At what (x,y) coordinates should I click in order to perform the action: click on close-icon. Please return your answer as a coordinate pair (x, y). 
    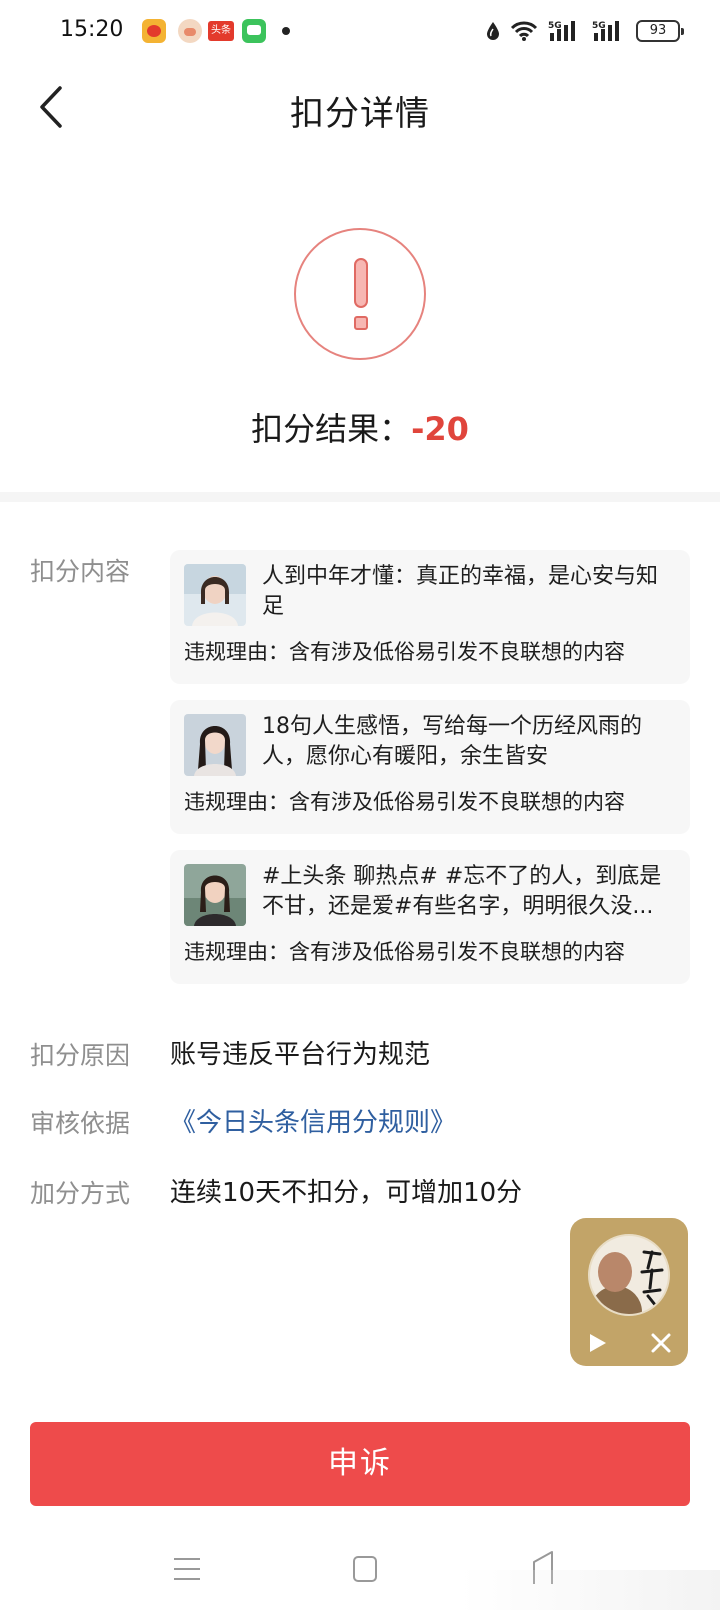
    Looking at the image, I should click on (661, 1343).